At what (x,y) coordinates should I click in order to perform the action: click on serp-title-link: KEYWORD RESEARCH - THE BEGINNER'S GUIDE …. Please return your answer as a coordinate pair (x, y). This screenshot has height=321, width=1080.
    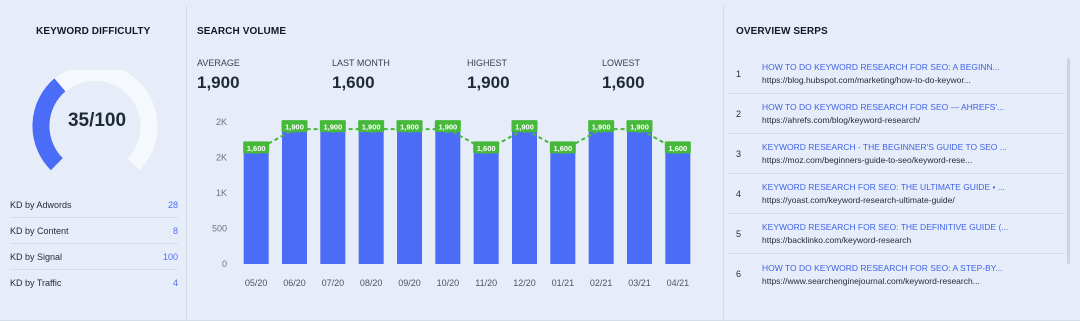
    Looking at the image, I should click on (913, 147).